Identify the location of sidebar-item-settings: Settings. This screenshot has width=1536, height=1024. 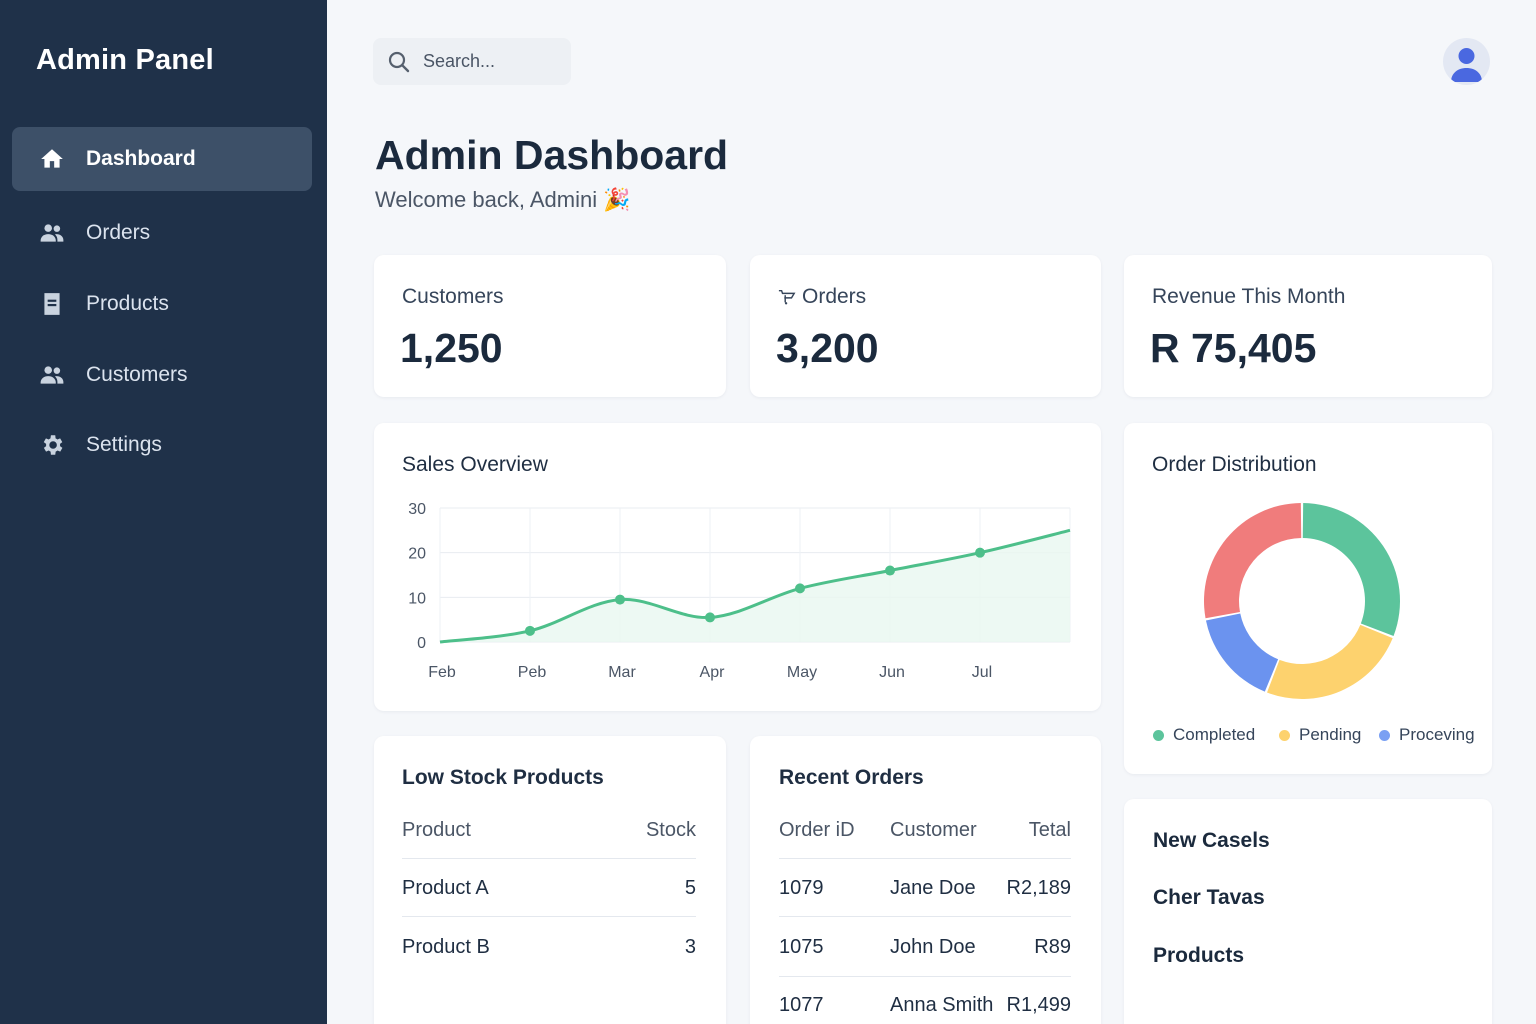
(162, 445).